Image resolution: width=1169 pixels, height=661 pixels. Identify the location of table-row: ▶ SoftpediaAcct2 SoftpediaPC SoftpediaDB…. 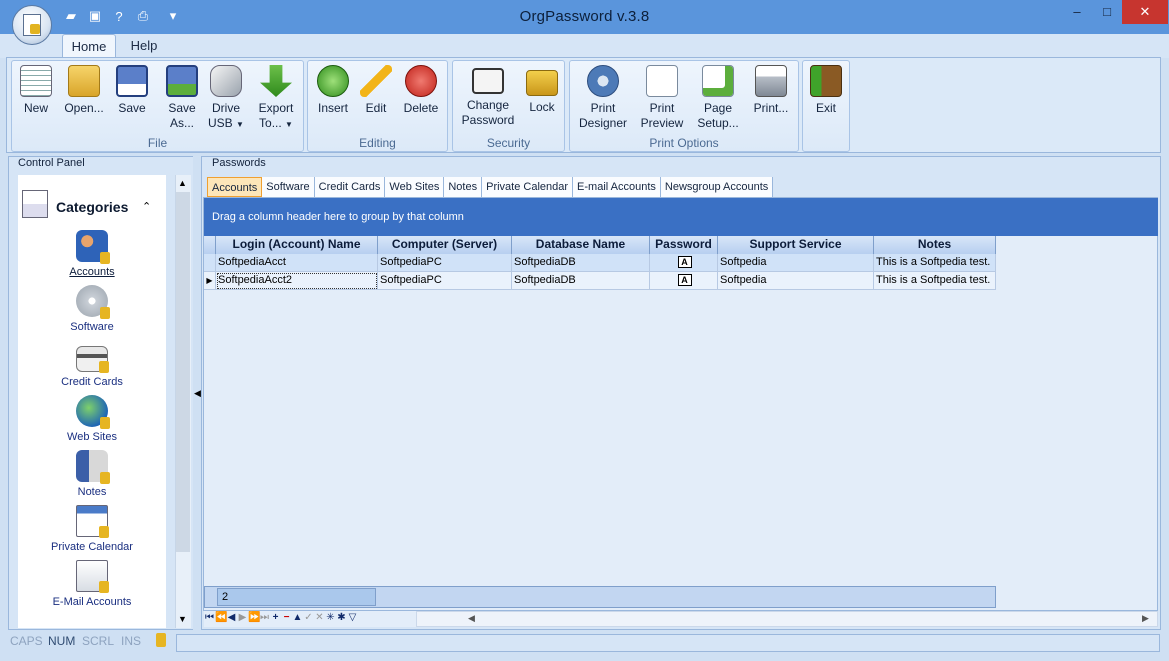
(600, 281).